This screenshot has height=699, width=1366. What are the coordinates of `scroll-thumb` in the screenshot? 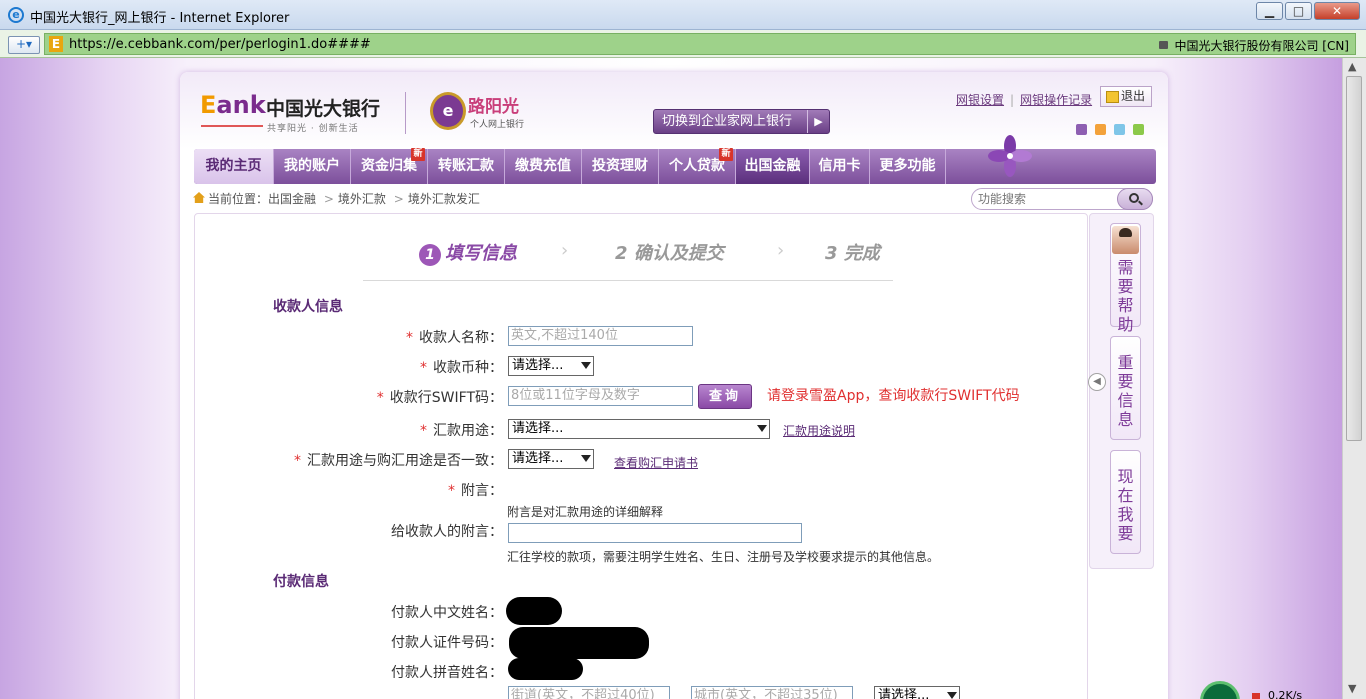 It's located at (1354, 258).